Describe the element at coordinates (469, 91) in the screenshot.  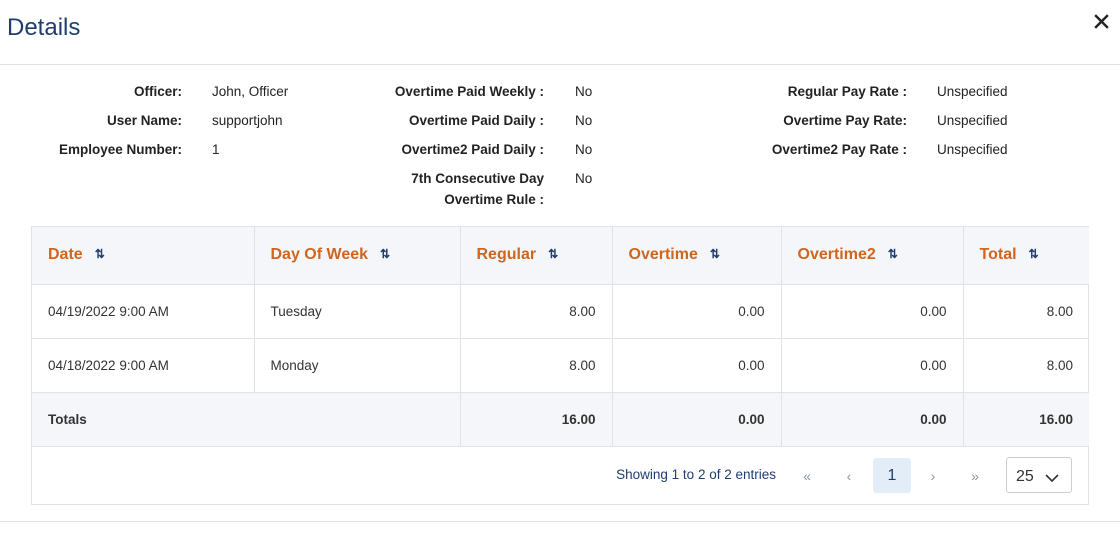
I see `overtime-weekly-label: Overtime Paid Weekly :` at that location.